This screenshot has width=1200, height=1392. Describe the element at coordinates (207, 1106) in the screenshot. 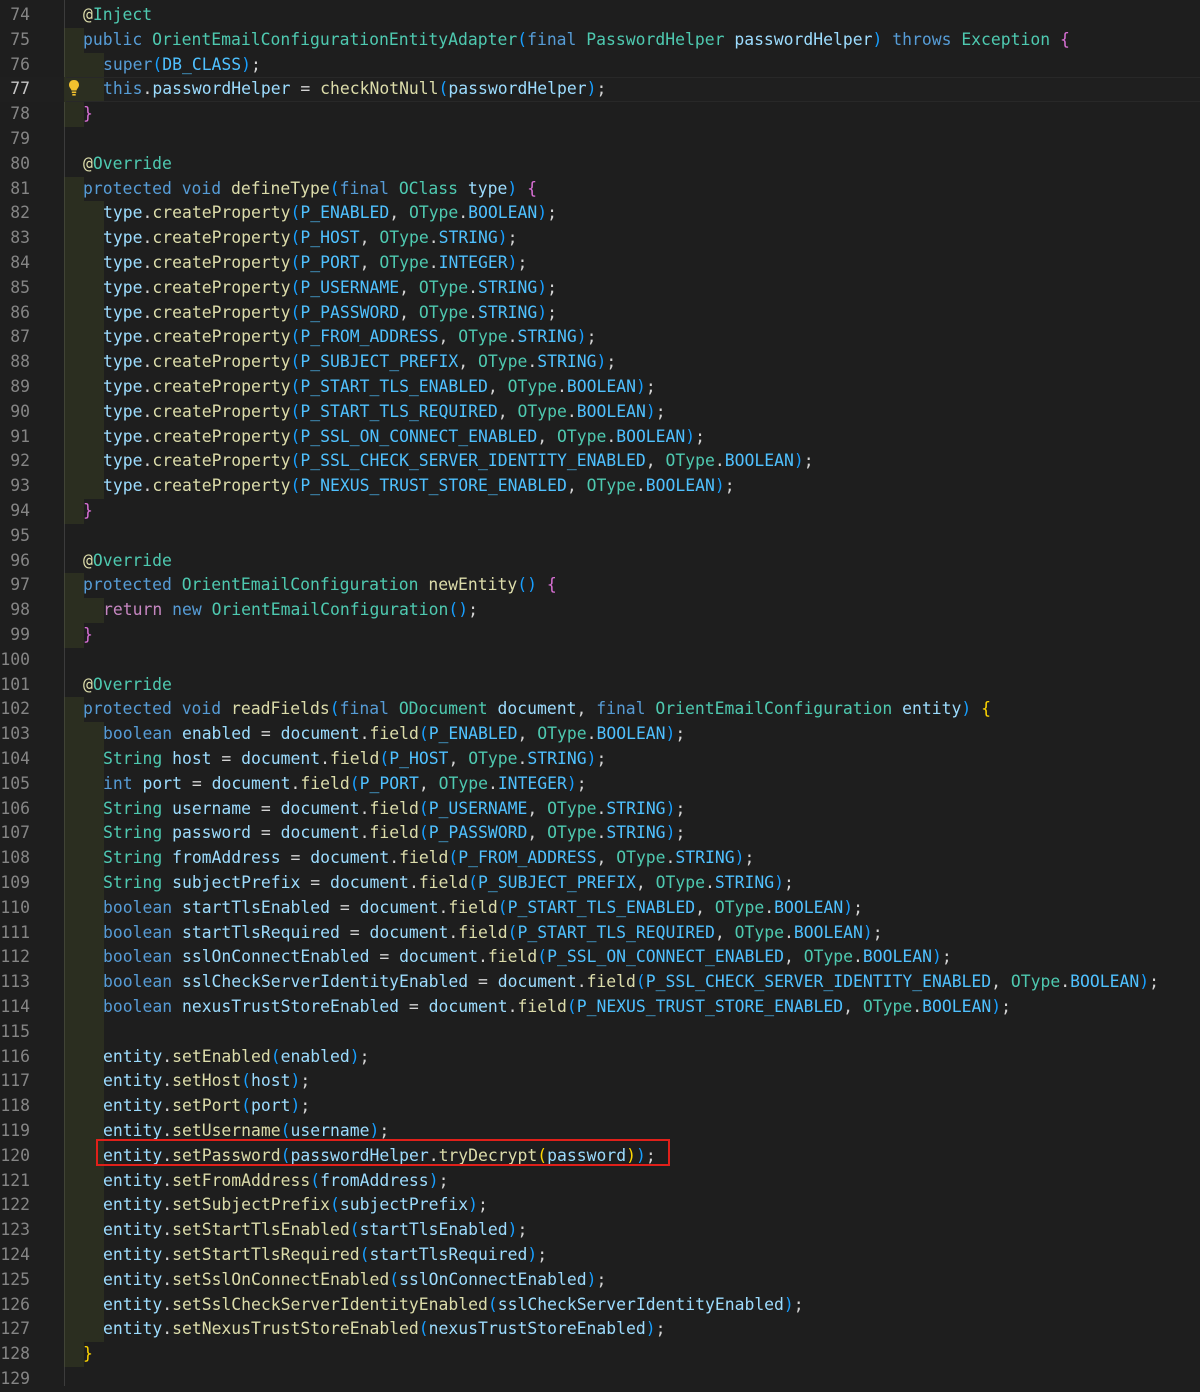

I see `code-token: setPort` at that location.